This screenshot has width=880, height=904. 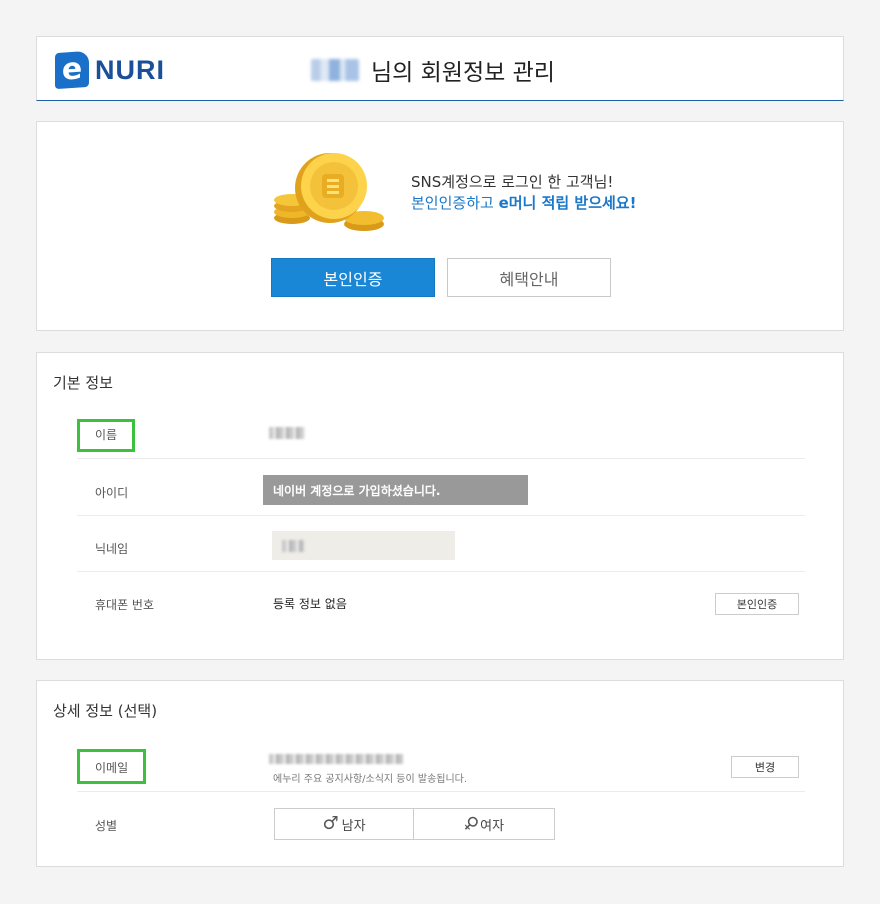 What do you see at coordinates (395, 490) in the screenshot?
I see `id-value: 네이버 계정으로 가입하셨습니다.` at bounding box center [395, 490].